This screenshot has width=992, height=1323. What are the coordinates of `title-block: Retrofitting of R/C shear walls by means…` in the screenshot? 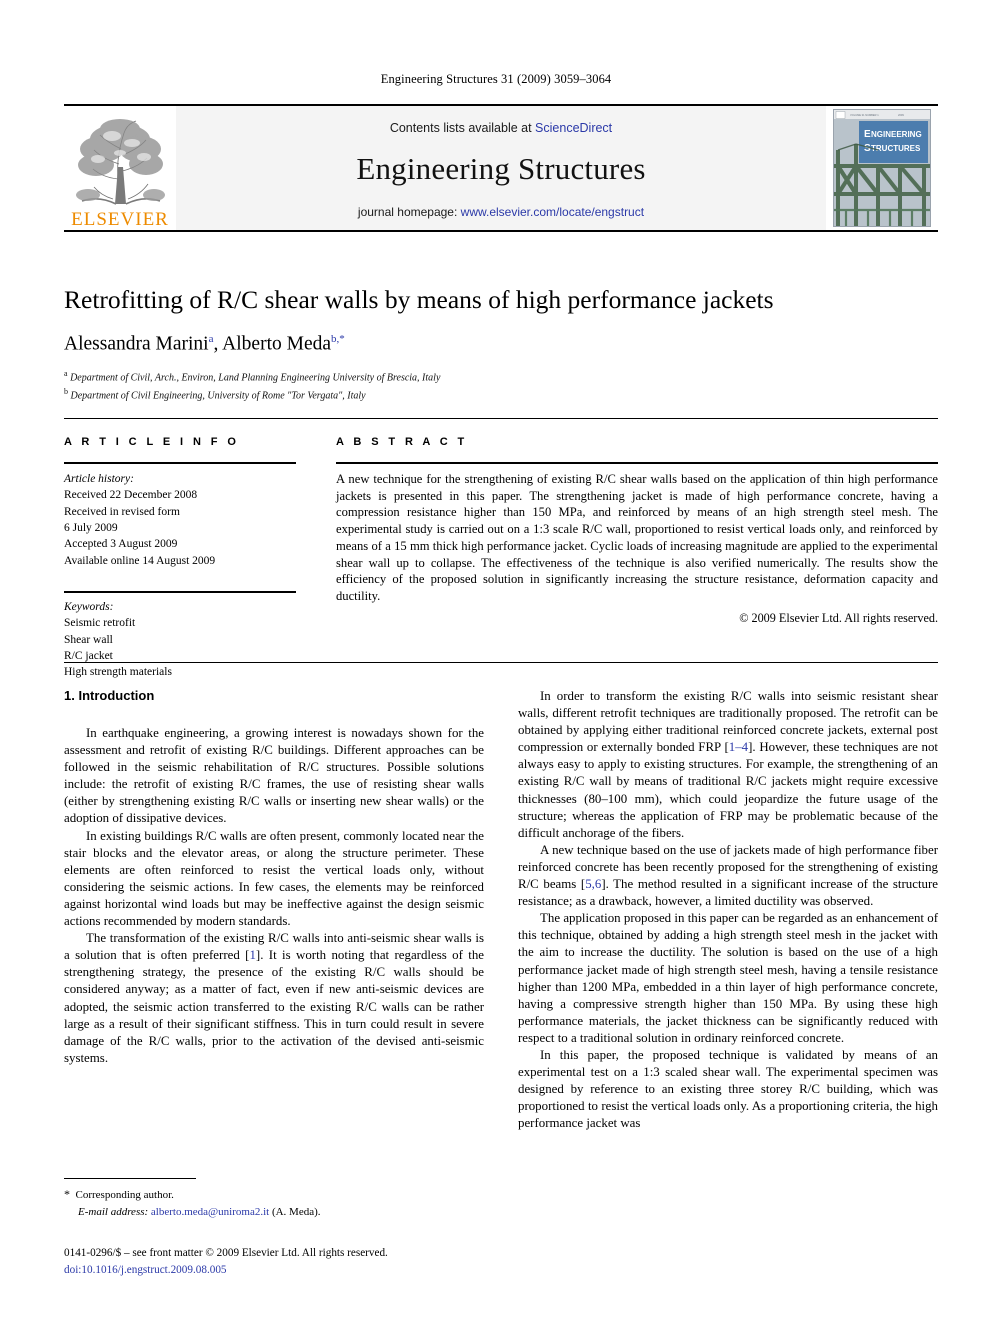 It's located at (501, 344).